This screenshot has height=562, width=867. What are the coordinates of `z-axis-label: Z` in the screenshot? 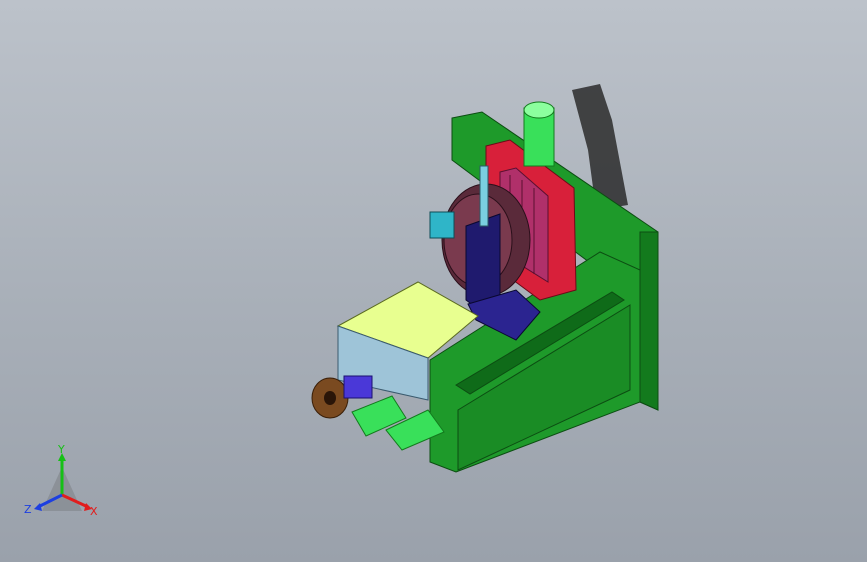 It's located at (28, 509).